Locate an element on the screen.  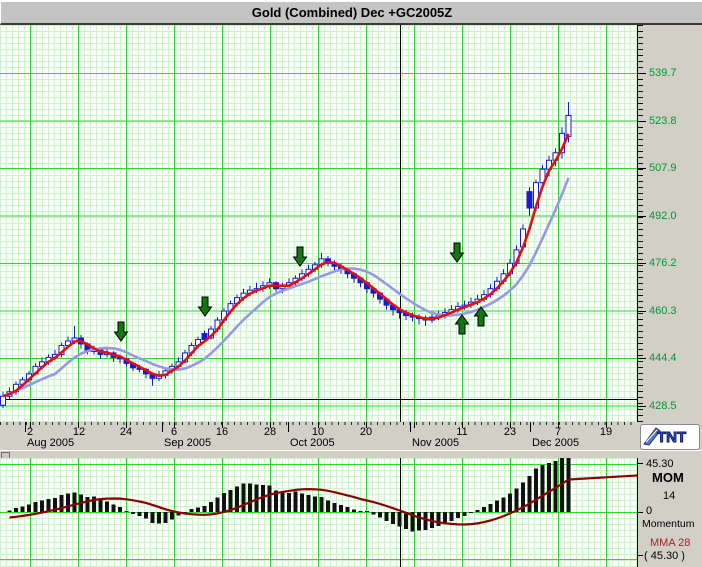
date-axis-day-label: 24 is located at coordinates (126, 432).